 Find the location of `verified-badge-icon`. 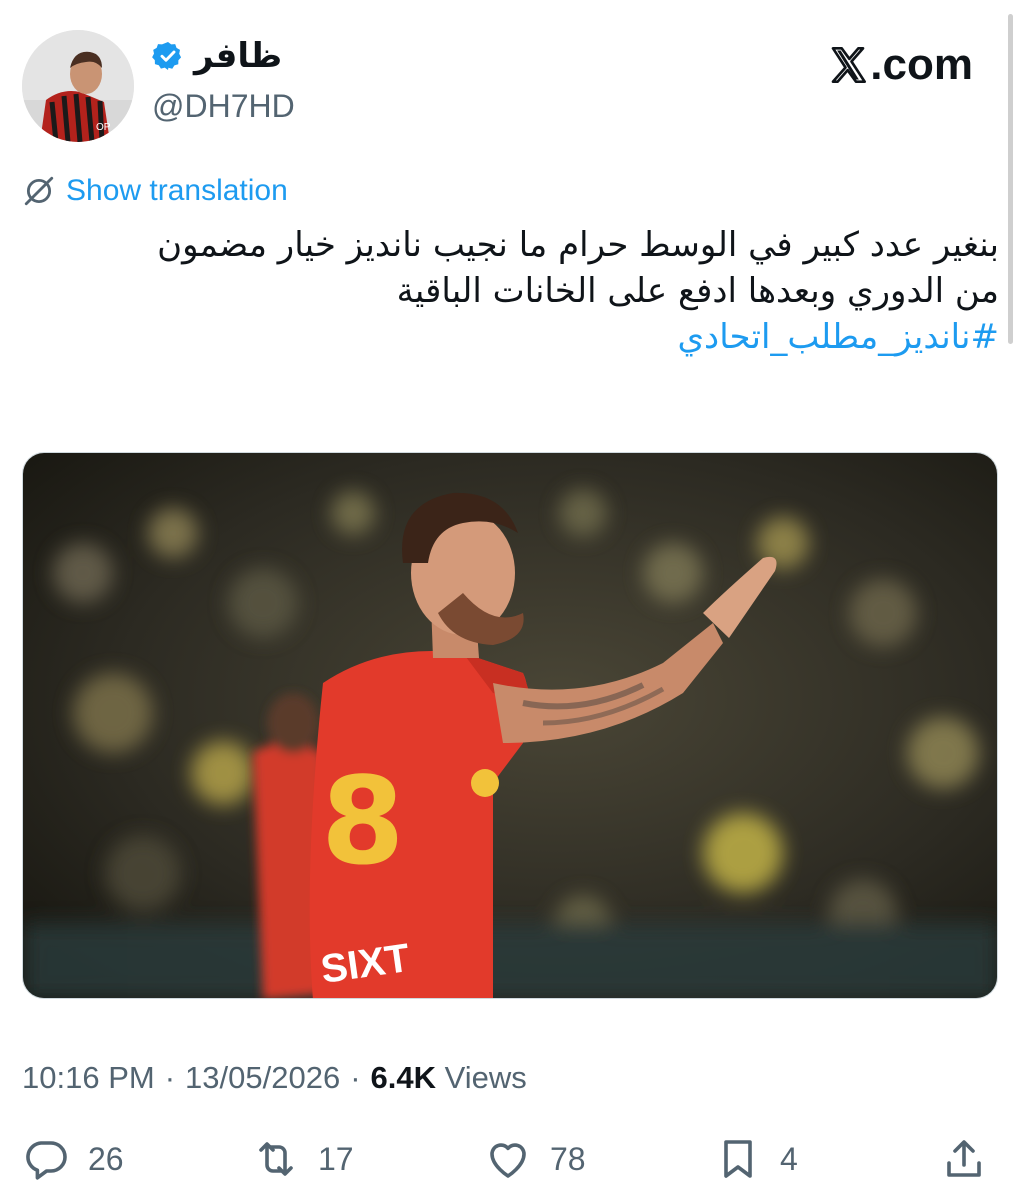

verified-badge-icon is located at coordinates (167, 56).